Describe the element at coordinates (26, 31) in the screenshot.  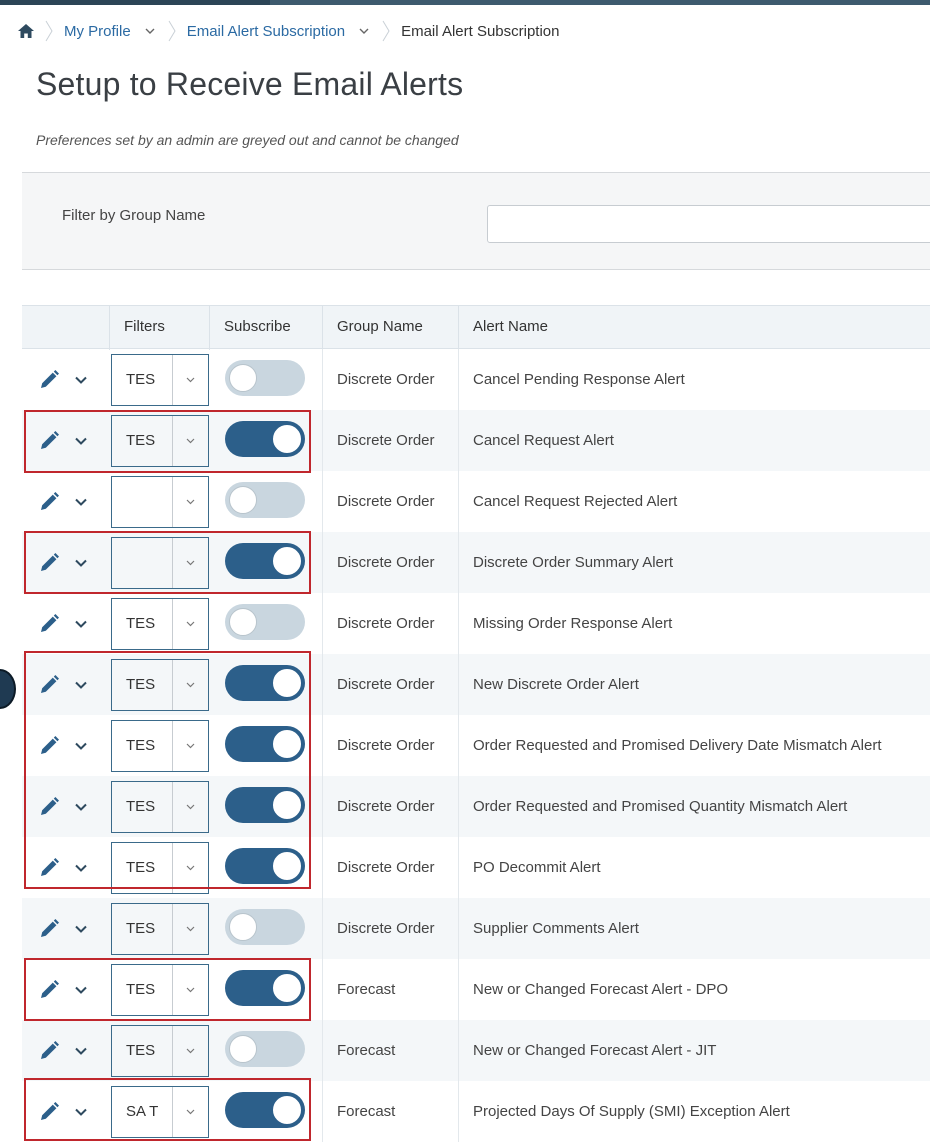
I see `home-icon` at that location.